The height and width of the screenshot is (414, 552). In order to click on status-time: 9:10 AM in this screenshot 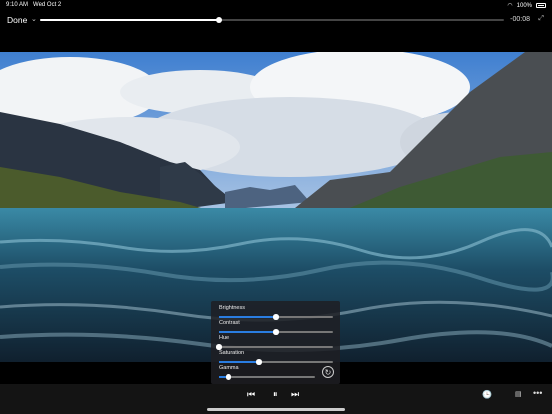, I will do `click(17, 5)`.